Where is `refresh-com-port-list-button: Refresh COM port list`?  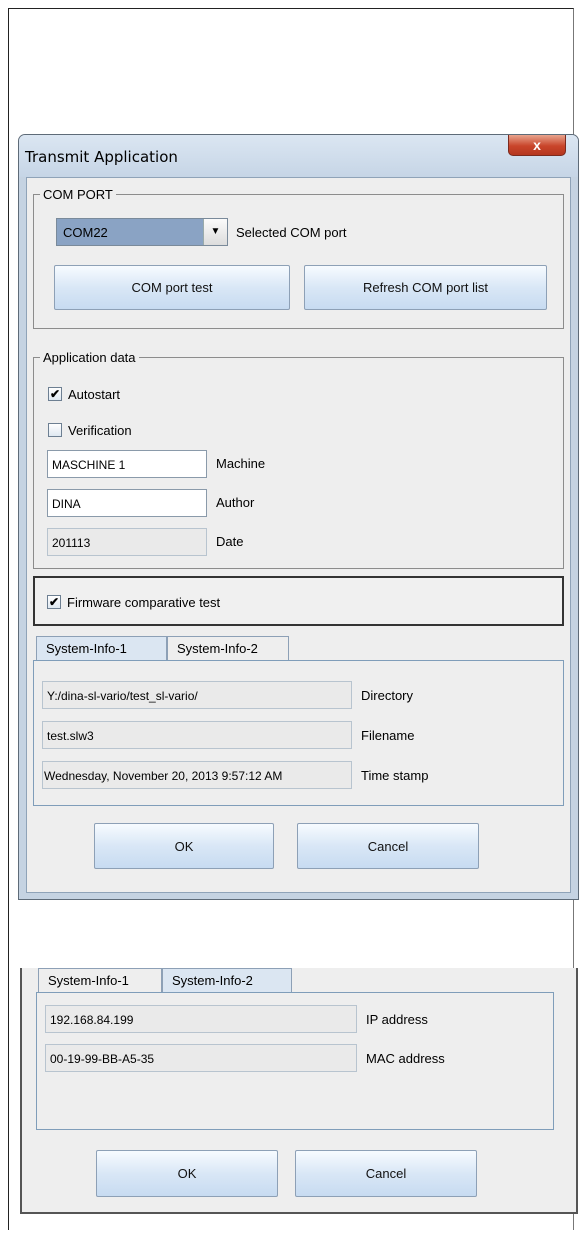 refresh-com-port-list-button: Refresh COM port list is located at coordinates (425, 287).